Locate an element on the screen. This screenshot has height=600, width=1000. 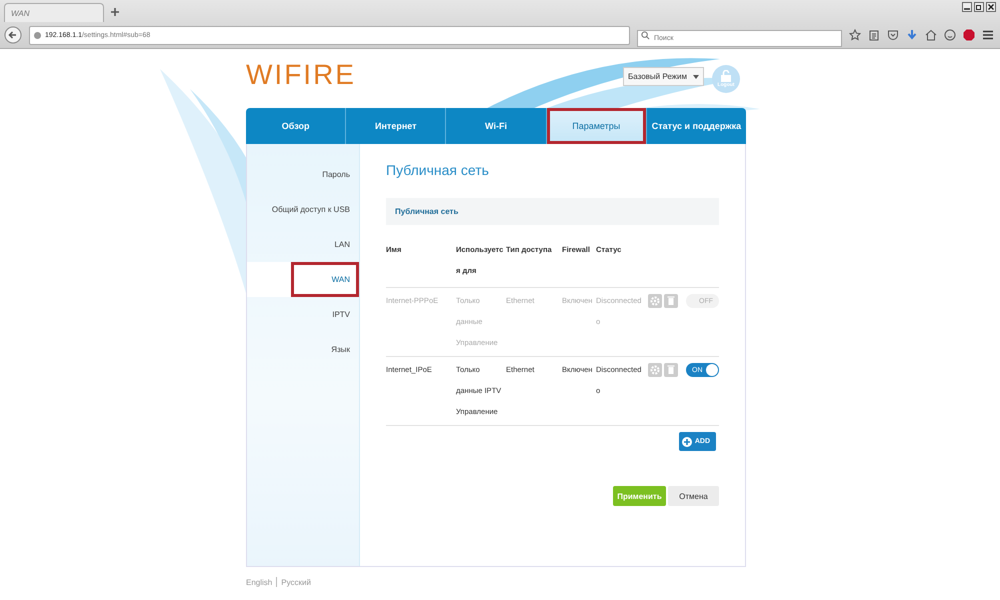
download-icon is located at coordinates (912, 35).